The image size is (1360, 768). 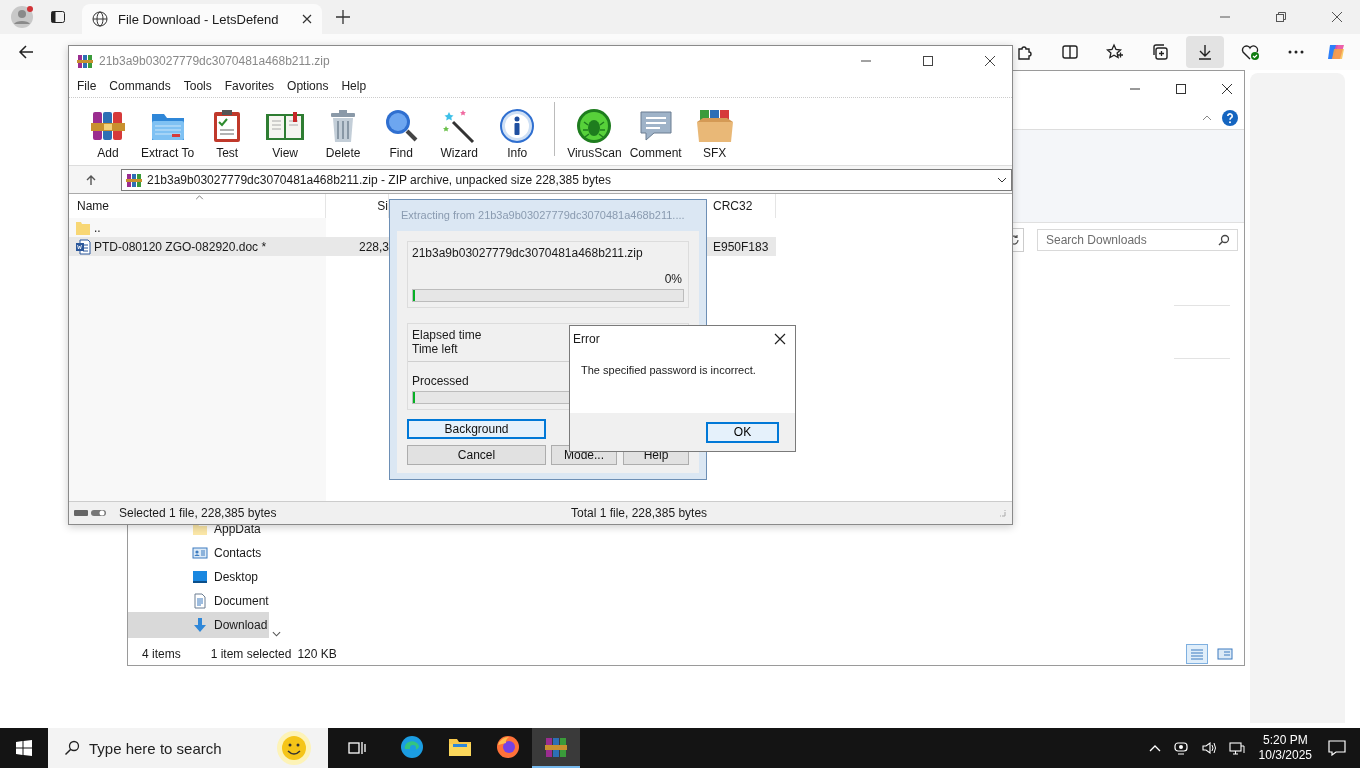 What do you see at coordinates (517, 134) in the screenshot?
I see `toolbar-button: Info` at bounding box center [517, 134].